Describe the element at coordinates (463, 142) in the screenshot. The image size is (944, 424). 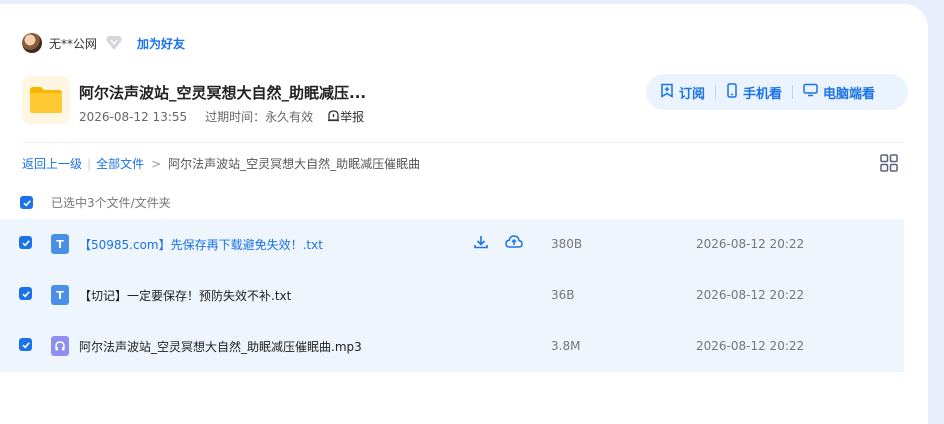
I see `header-divider` at that location.